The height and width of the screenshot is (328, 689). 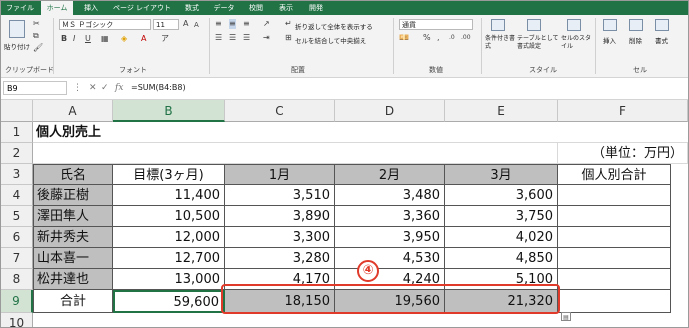 I want to click on align-bottom-icon: ≡, so click(x=246, y=24).